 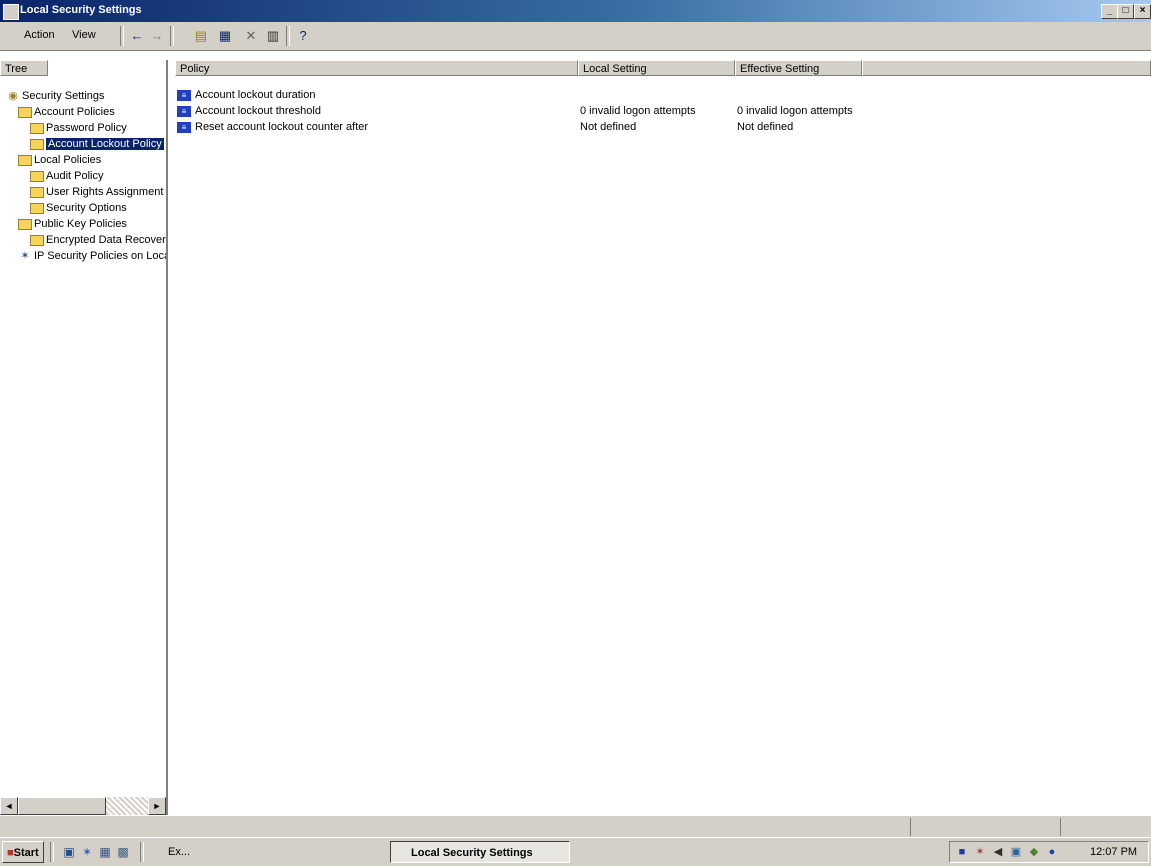 What do you see at coordinates (105, 852) in the screenshot?
I see `console-icon: ▦` at bounding box center [105, 852].